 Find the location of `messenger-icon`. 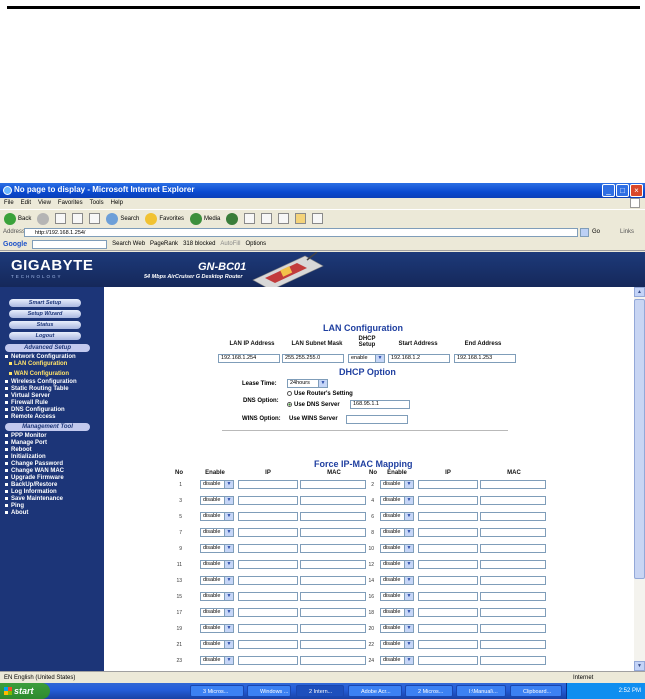

messenger-icon is located at coordinates (318, 218).